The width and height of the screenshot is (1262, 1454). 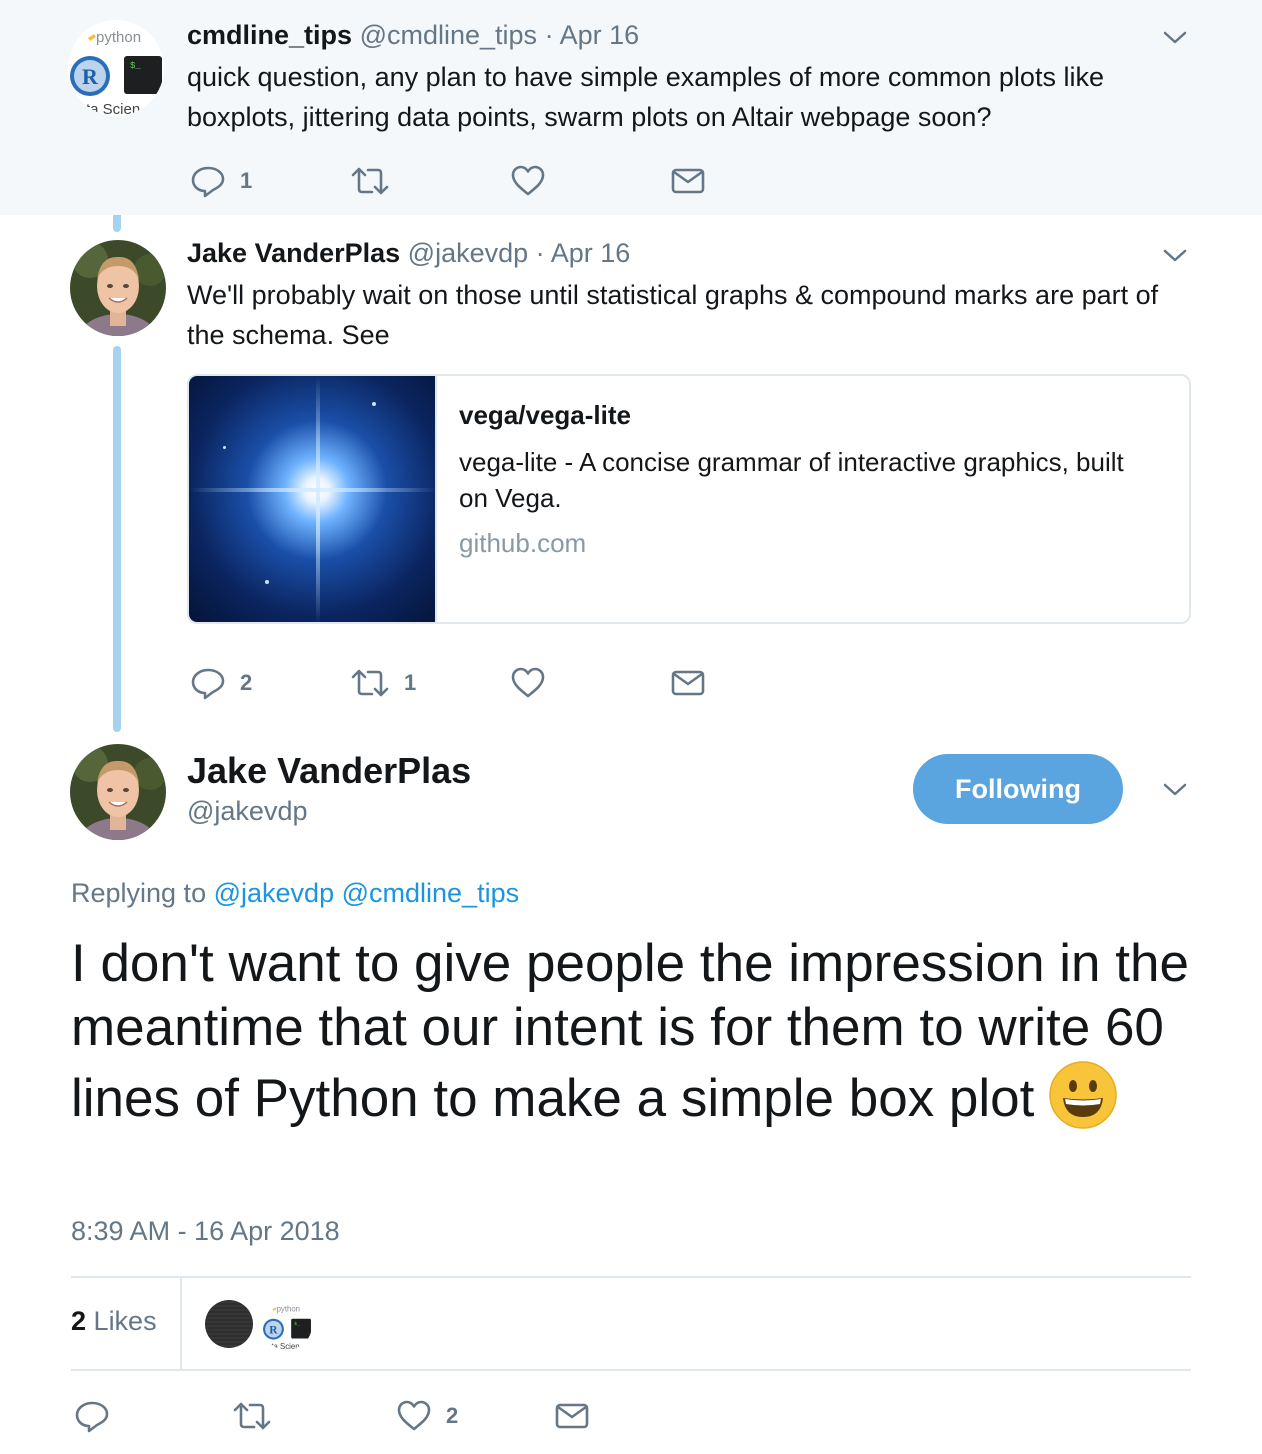 What do you see at coordinates (246, 682) in the screenshot?
I see `reply-count: 2` at bounding box center [246, 682].